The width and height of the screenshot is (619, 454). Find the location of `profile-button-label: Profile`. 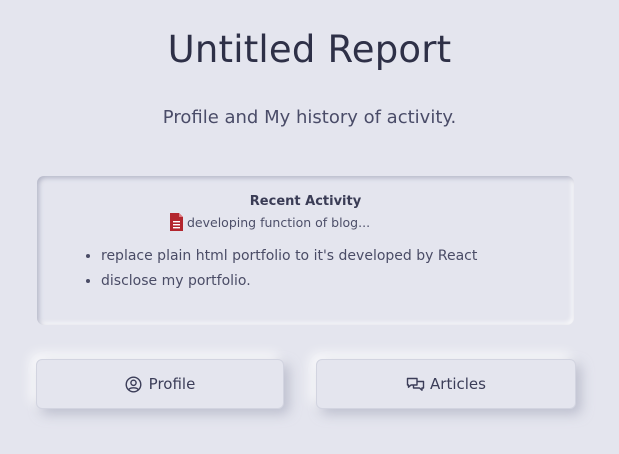

profile-button-label: Profile is located at coordinates (172, 384).